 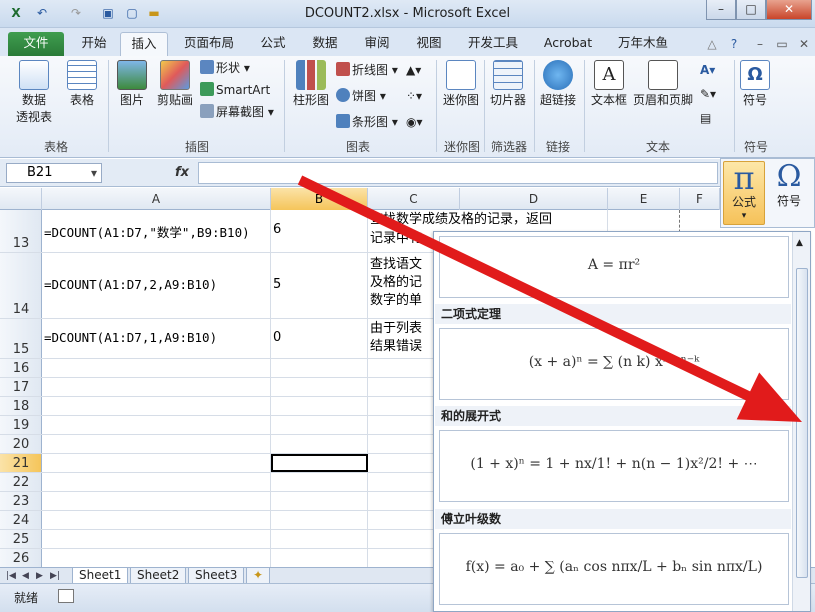 What do you see at coordinates (235, 90) in the screenshot?
I see `smartart-button: SmartArt` at bounding box center [235, 90].